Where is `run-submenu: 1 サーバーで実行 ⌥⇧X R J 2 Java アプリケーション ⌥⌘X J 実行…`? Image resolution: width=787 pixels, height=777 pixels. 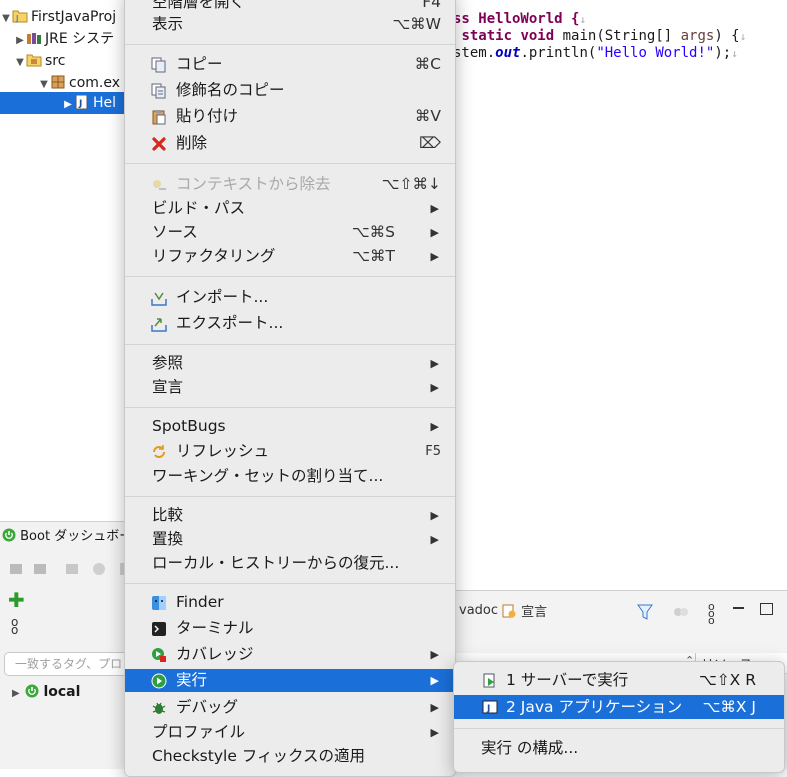 run-submenu: 1 サーバーで実行 ⌥⇧X R J 2 Java アプリケーション ⌥⌘X J 実行… is located at coordinates (619, 717).